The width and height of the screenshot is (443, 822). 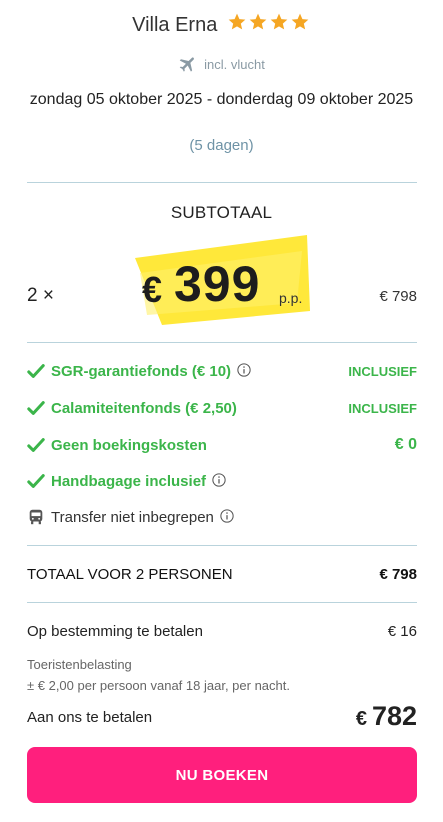 I want to click on subtotal-amount: € 798, so click(x=398, y=296).